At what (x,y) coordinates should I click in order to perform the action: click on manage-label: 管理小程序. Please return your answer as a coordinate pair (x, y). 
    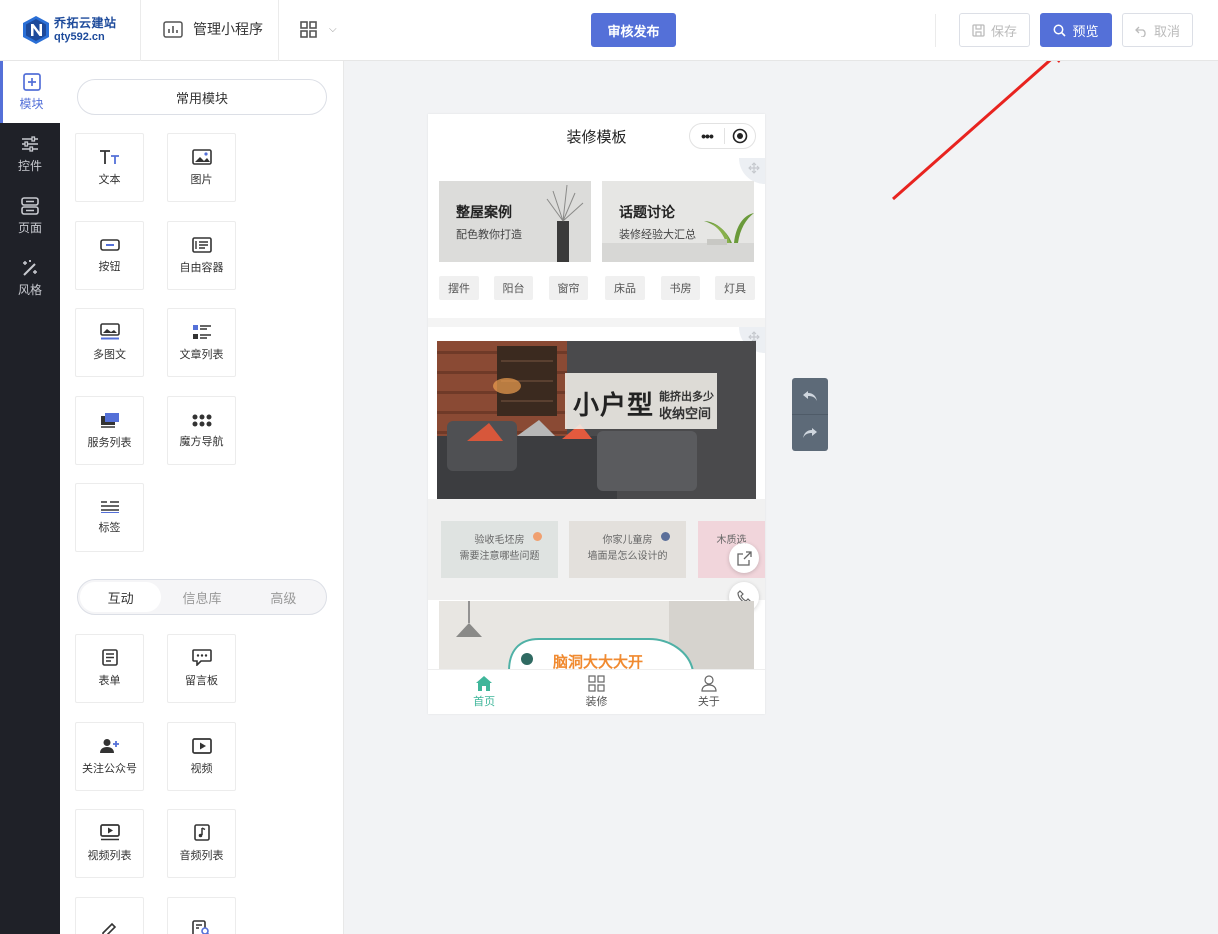
    Looking at the image, I should click on (228, 29).